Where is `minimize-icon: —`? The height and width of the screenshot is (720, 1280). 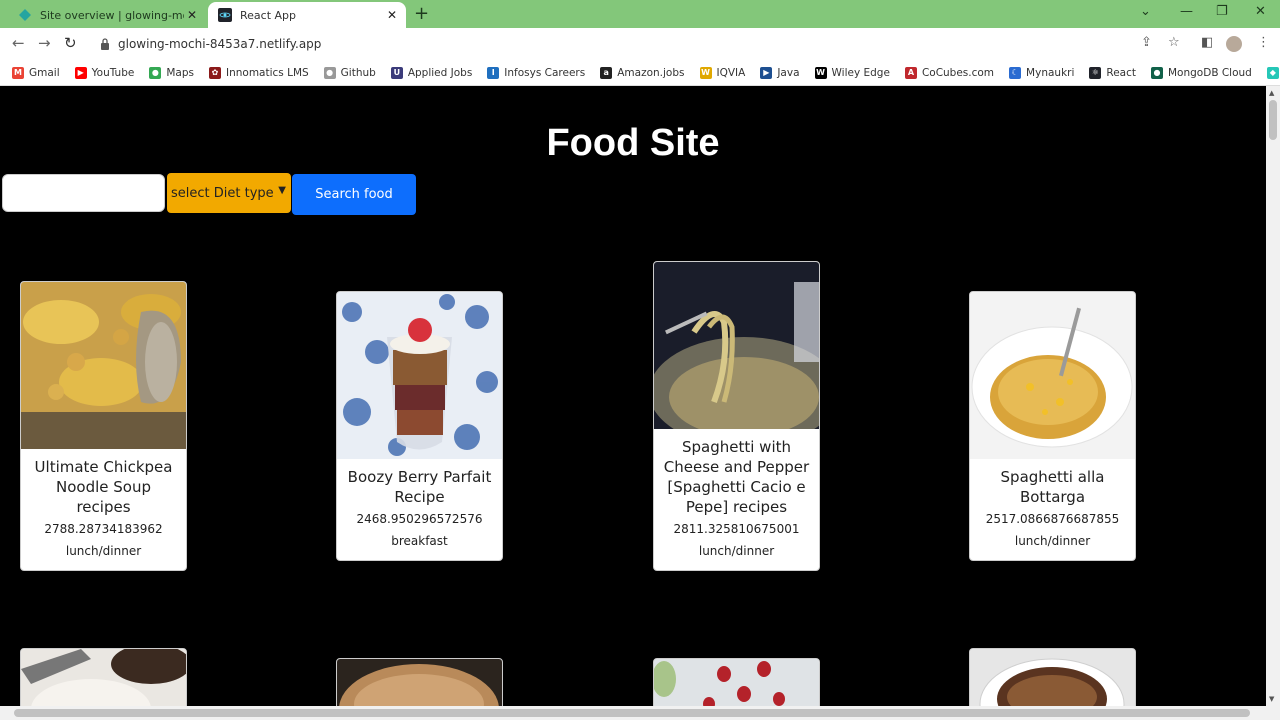 minimize-icon: — is located at coordinates (1186, 11).